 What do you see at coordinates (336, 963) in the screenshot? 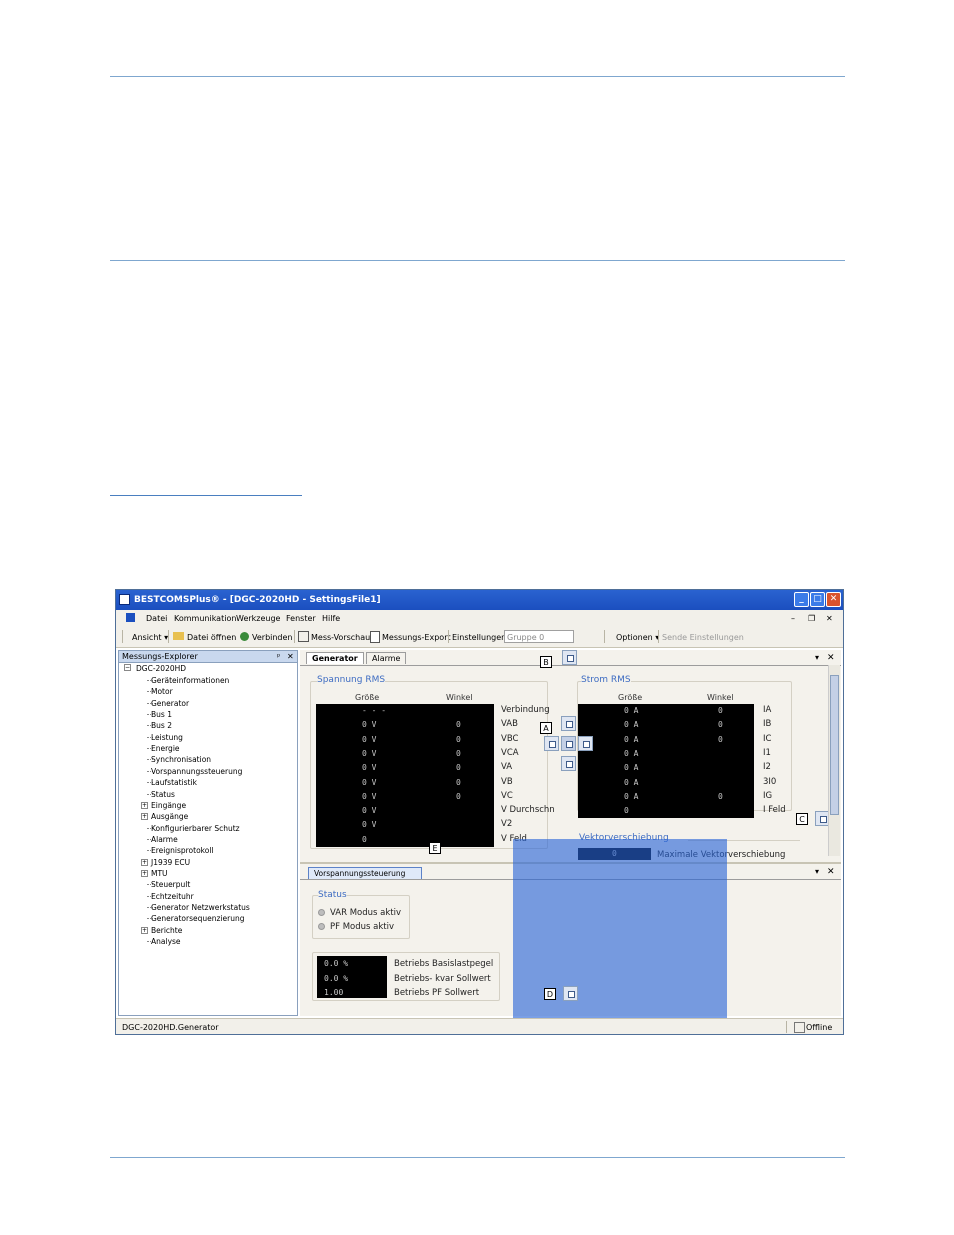
I see `betrieb-value: 0.0 %` at bounding box center [336, 963].